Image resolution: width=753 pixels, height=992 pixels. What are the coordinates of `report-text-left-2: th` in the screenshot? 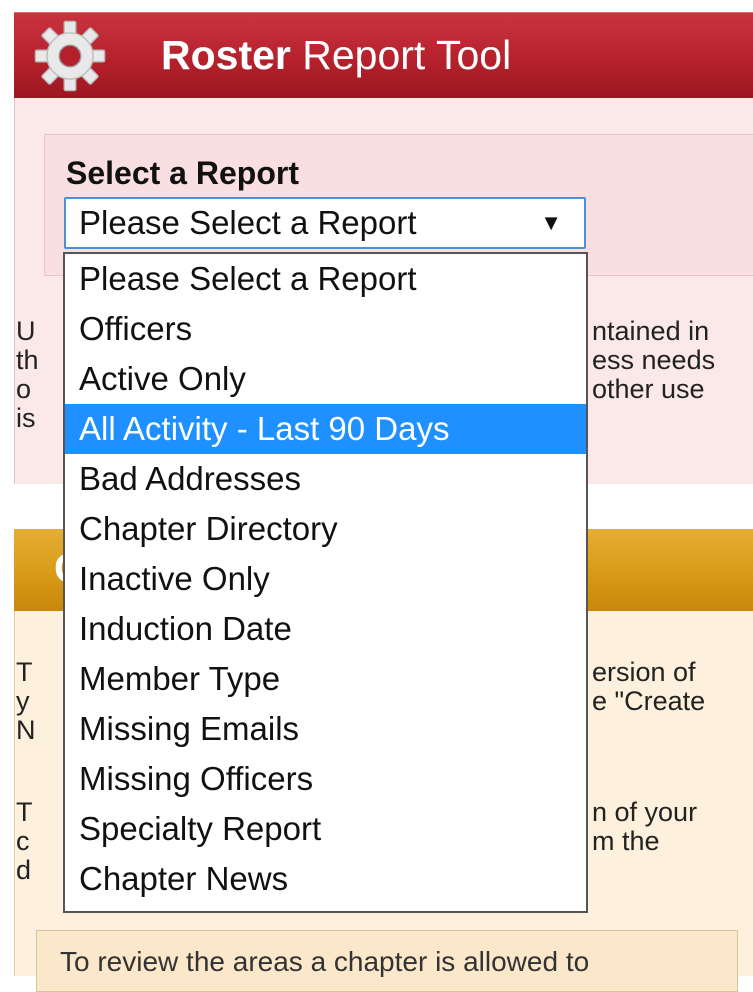 It's located at (27, 360).